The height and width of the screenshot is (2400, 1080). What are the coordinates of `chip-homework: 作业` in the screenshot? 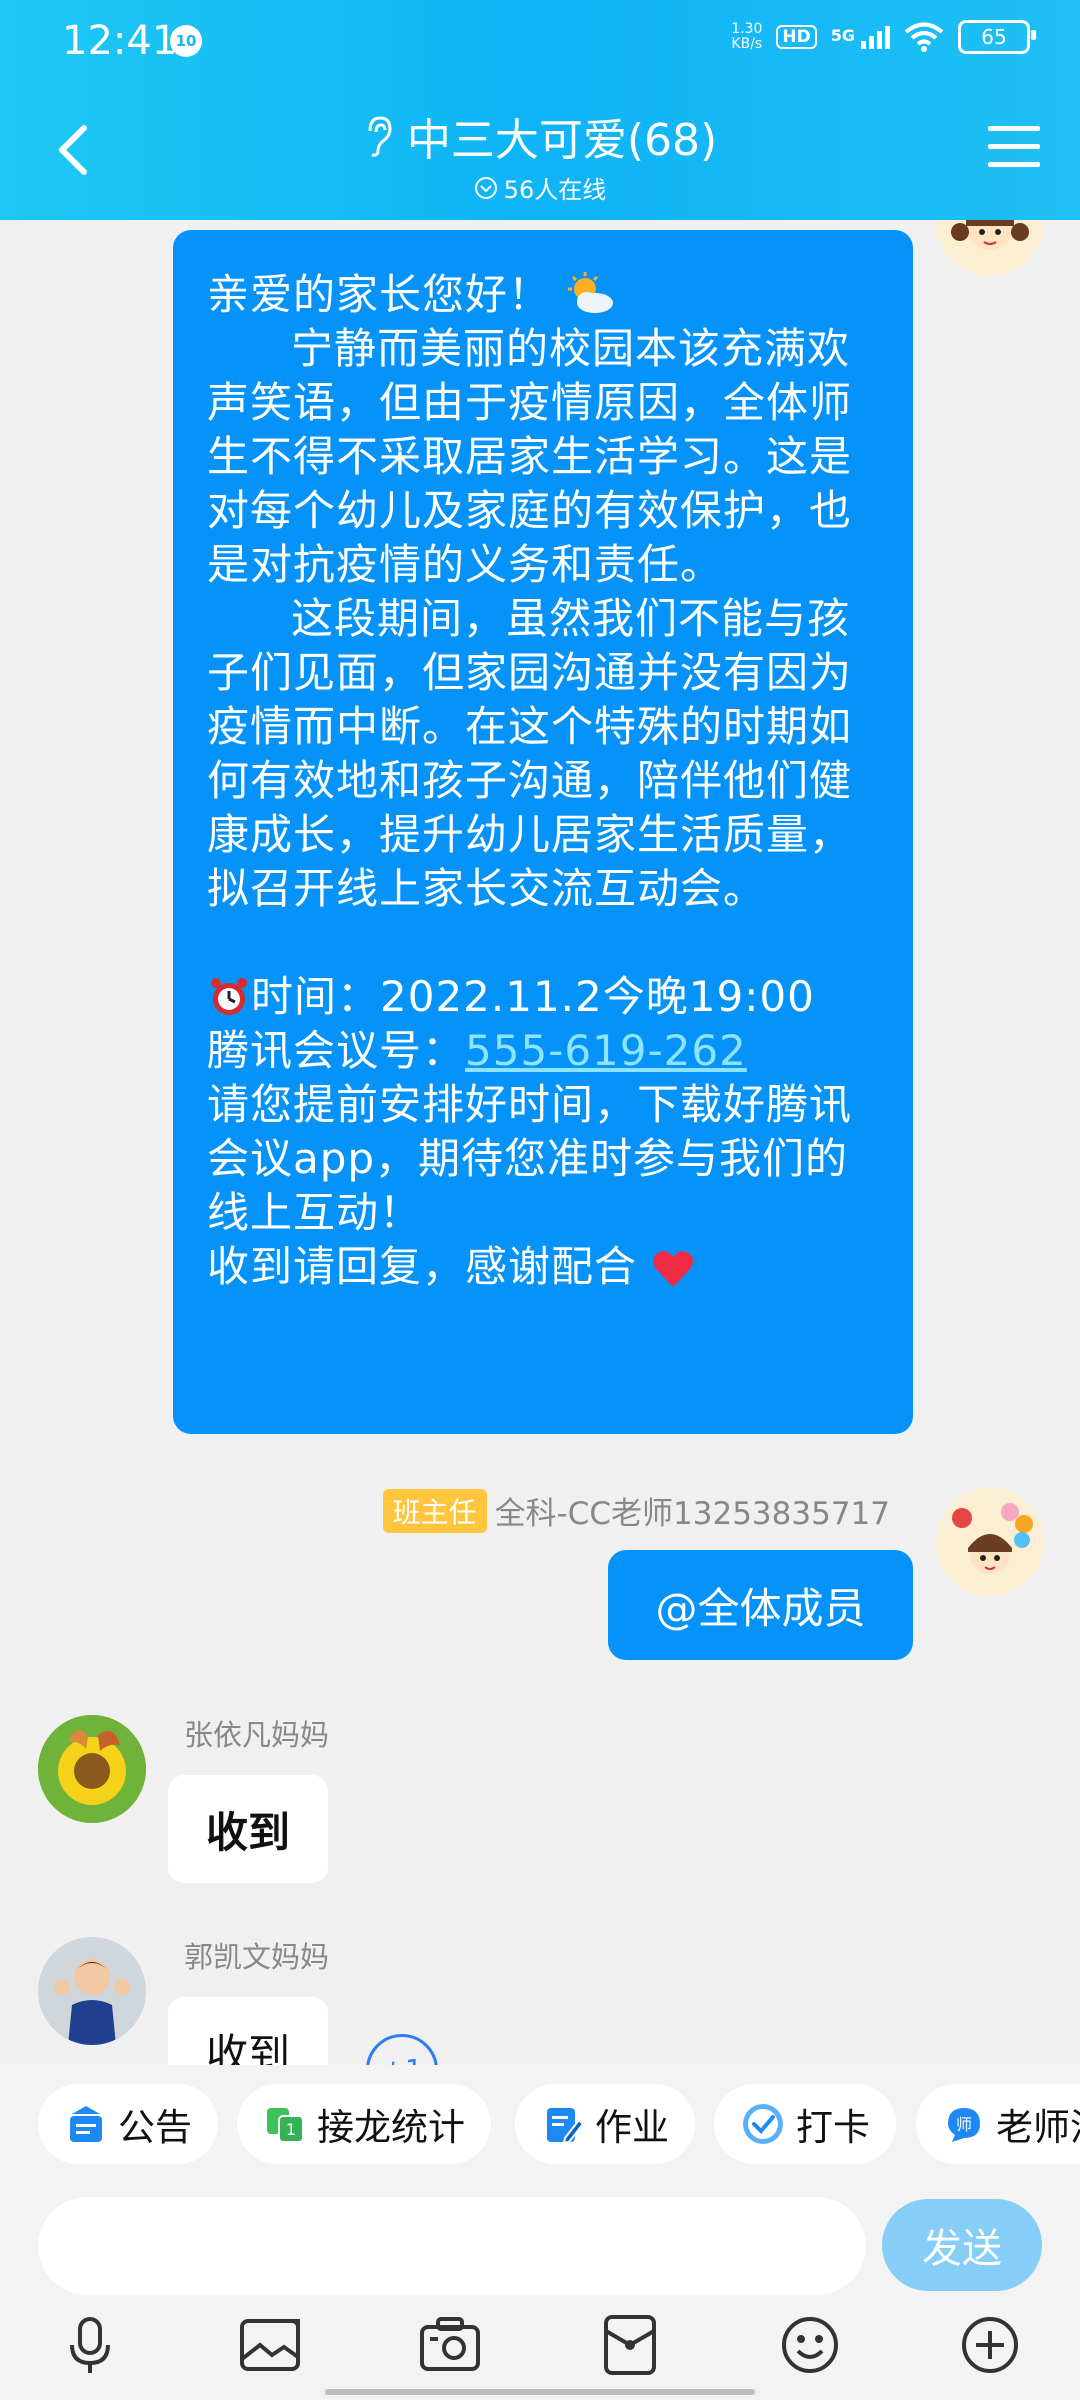 It's located at (605, 2124).